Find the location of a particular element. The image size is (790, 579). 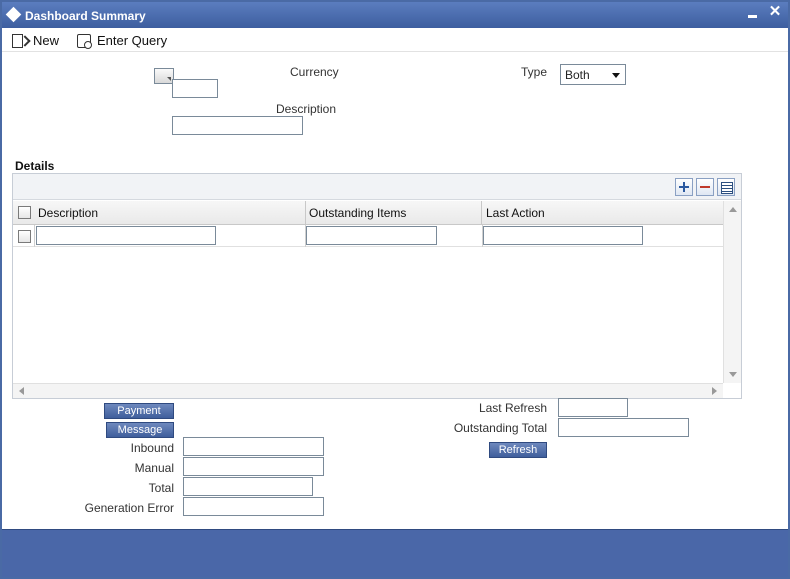

column-header-description: Description is located at coordinates (170, 213).